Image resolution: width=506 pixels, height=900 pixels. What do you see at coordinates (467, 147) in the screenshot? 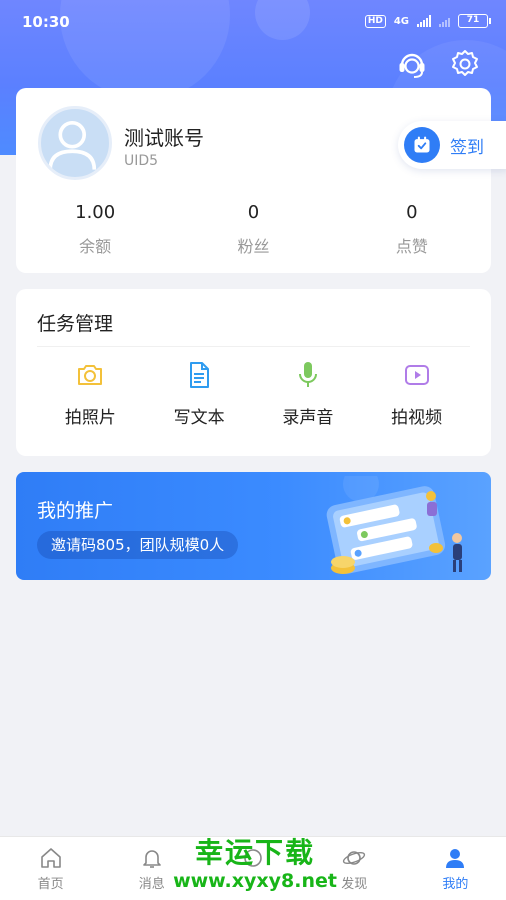
I see `checkin-label: 签到` at bounding box center [467, 147].